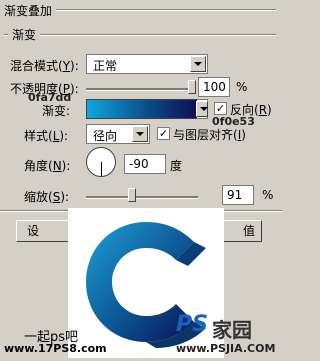  What do you see at coordinates (24, 34) in the screenshot?
I see `group-label: 渐变` at bounding box center [24, 34].